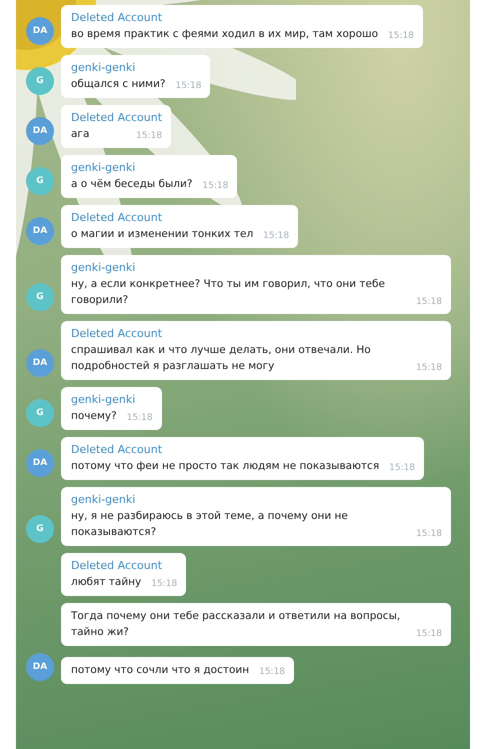  What do you see at coordinates (236, 624) in the screenshot?
I see `message-text: Тогда почему они тебе рассказали и ответили на вопросы, тайно жи?` at bounding box center [236, 624].